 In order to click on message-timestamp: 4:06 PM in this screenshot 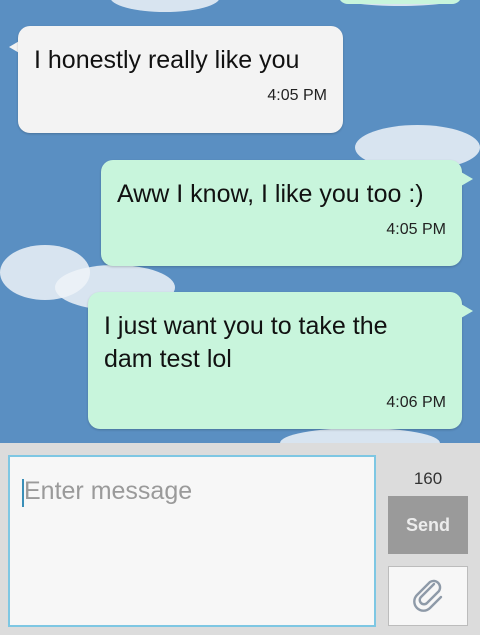, I will do `click(416, 402)`.